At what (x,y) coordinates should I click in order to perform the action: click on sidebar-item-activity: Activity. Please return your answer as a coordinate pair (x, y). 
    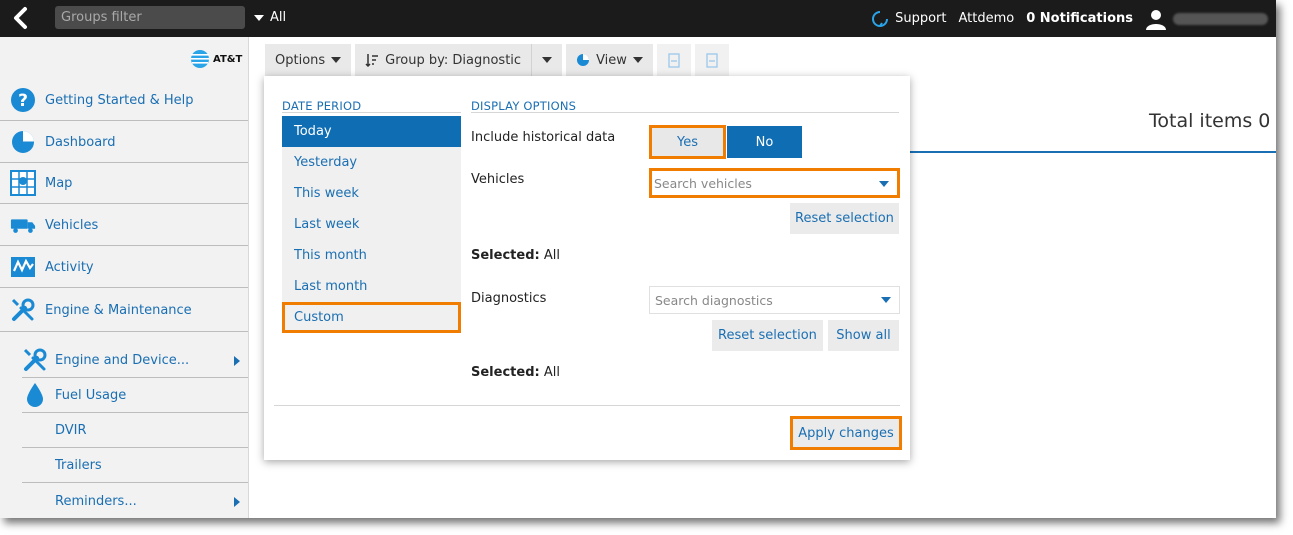
    Looking at the image, I should click on (124, 267).